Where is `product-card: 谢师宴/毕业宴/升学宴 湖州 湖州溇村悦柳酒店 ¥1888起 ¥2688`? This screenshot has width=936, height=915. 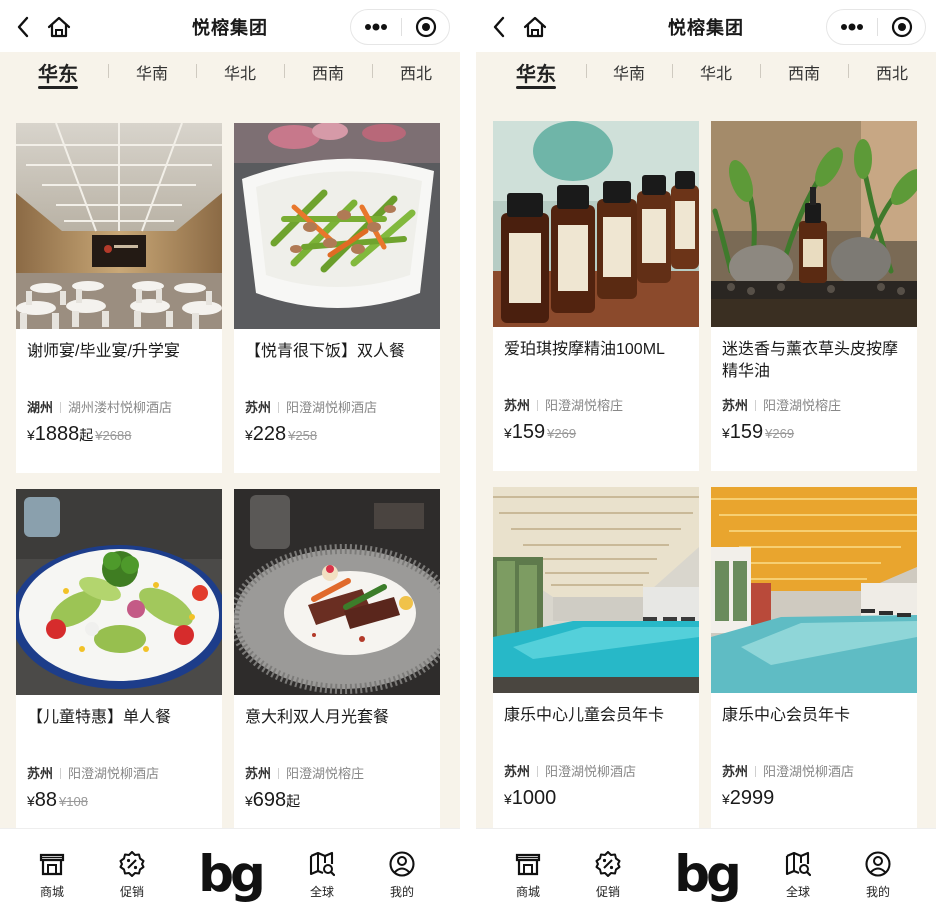
product-card: 谢师宴/毕业宴/升学宴 湖州 湖州溇村悦柳酒店 ¥1888起 ¥2688 is located at coordinates (119, 298).